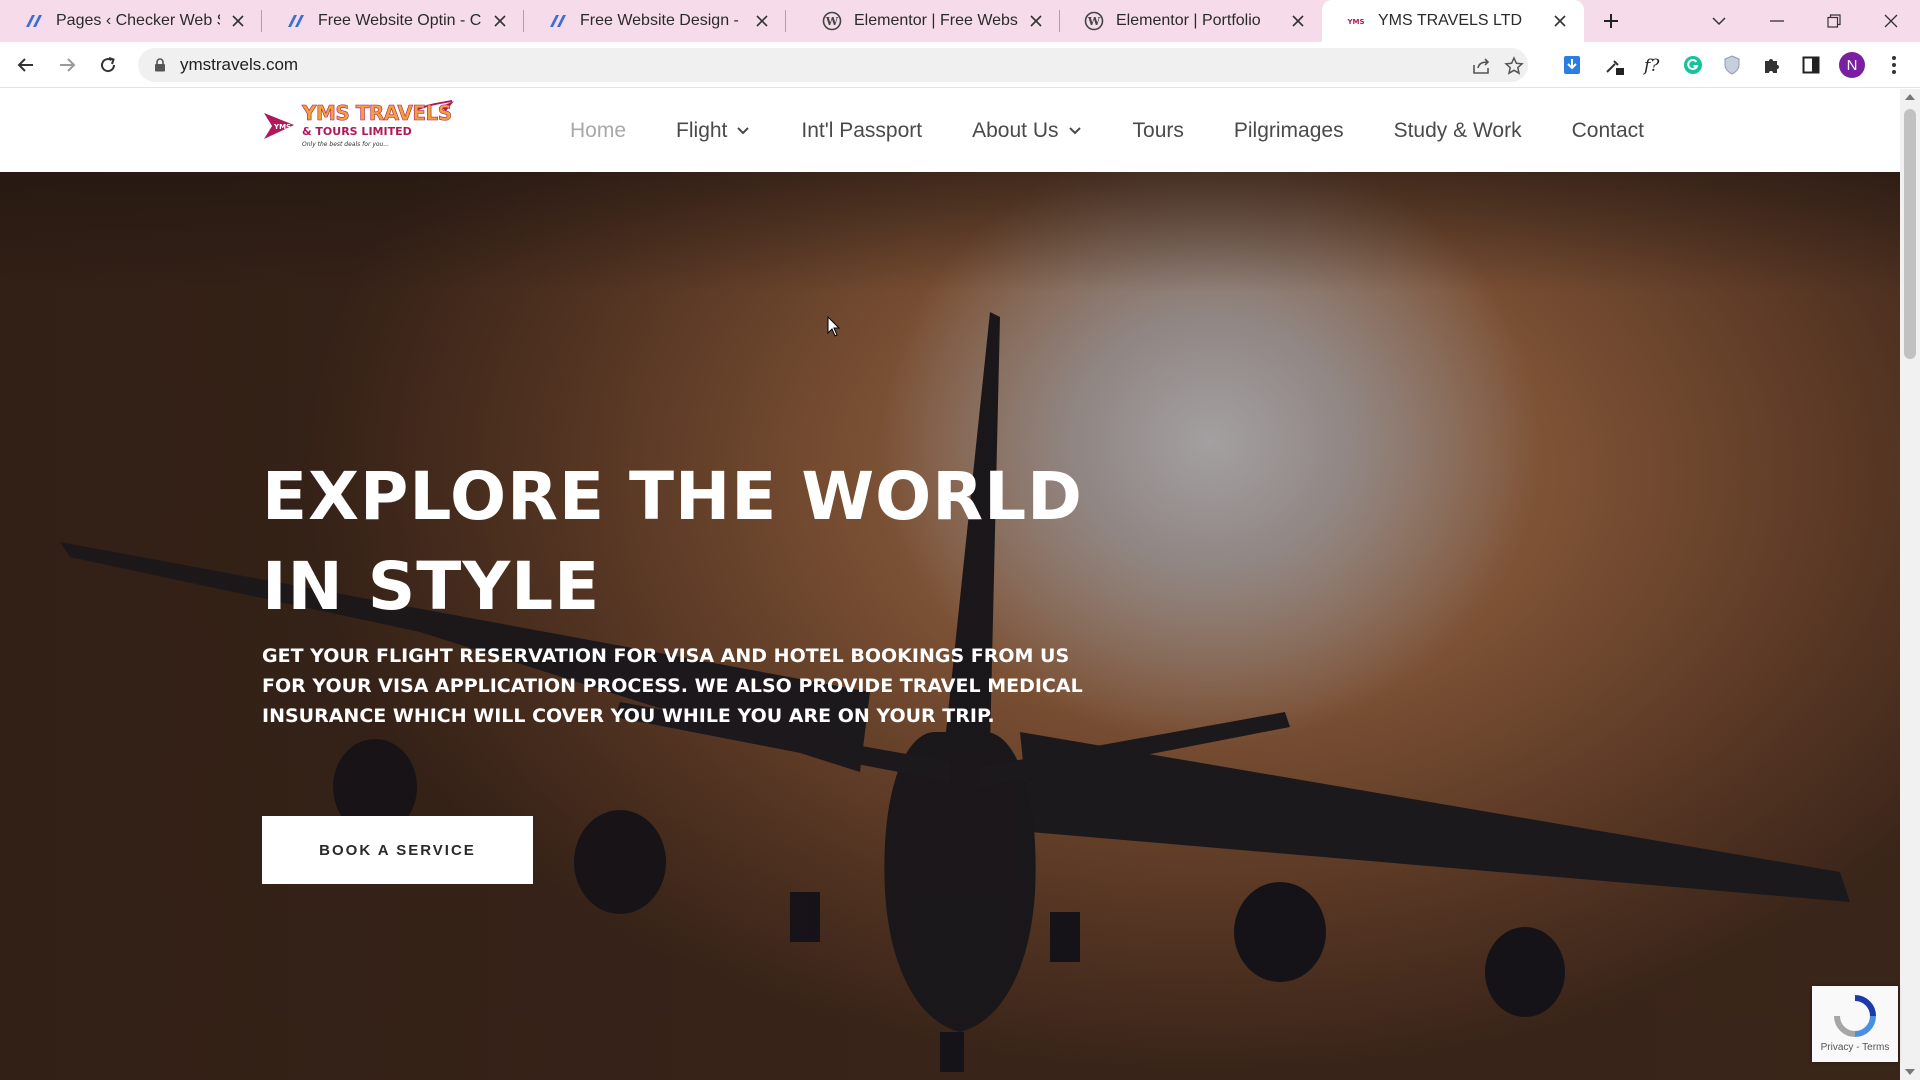 The image size is (1920, 1080). I want to click on grammarly-icon, so click(1693, 65).